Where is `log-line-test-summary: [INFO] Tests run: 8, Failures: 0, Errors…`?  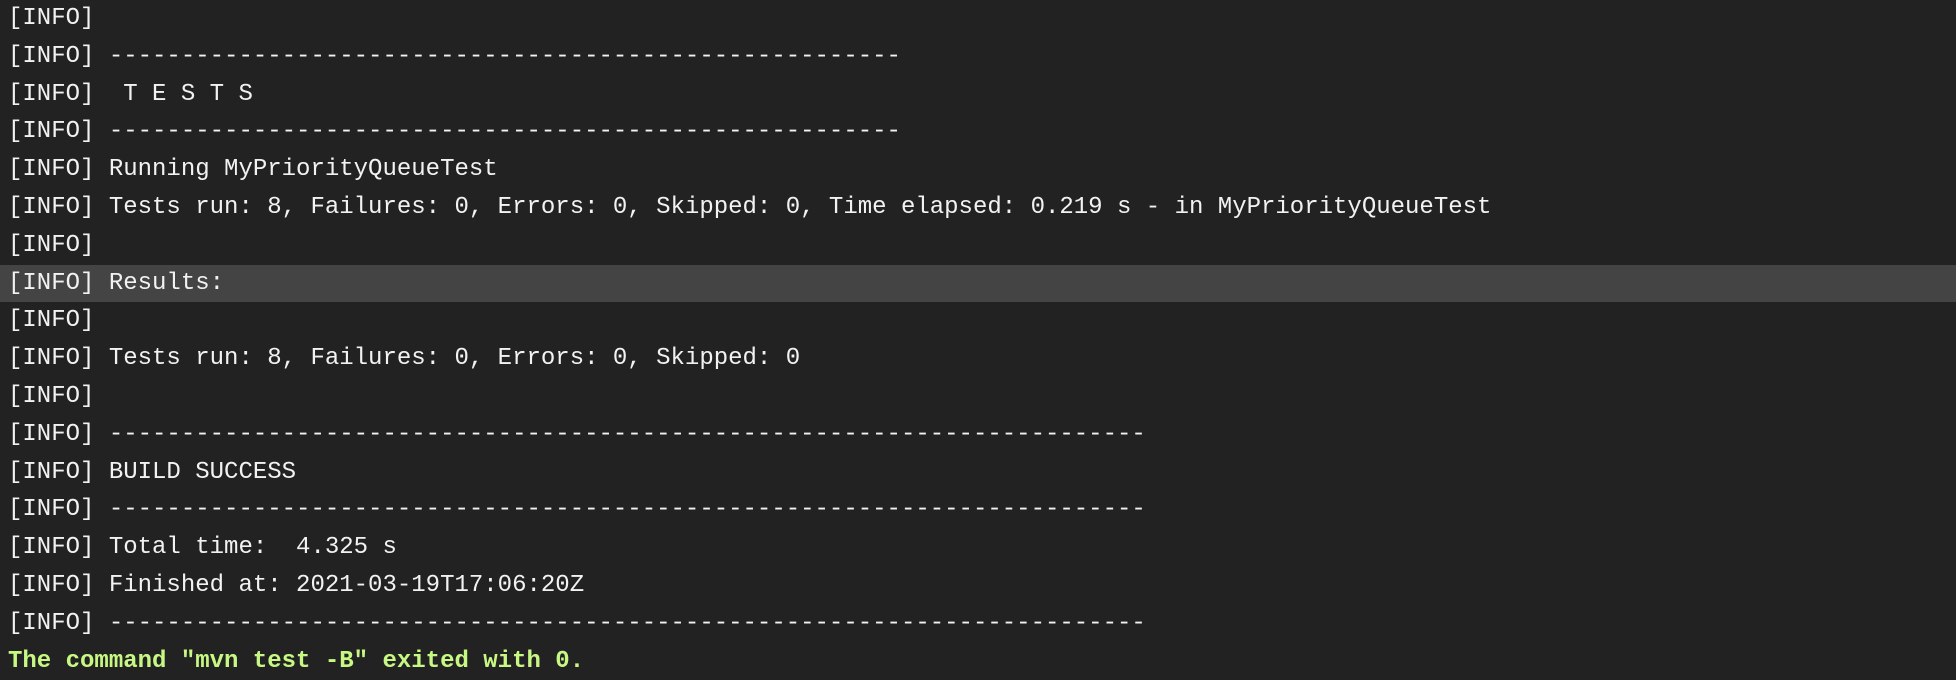 log-line-test-summary: [INFO] Tests run: 8, Failures: 0, Errors… is located at coordinates (750, 207).